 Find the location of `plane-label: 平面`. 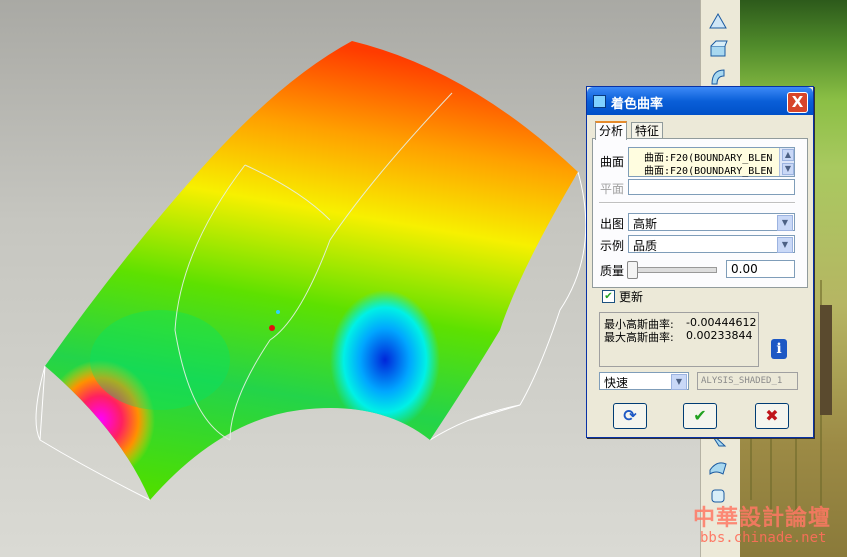

plane-label: 平面 is located at coordinates (612, 189).